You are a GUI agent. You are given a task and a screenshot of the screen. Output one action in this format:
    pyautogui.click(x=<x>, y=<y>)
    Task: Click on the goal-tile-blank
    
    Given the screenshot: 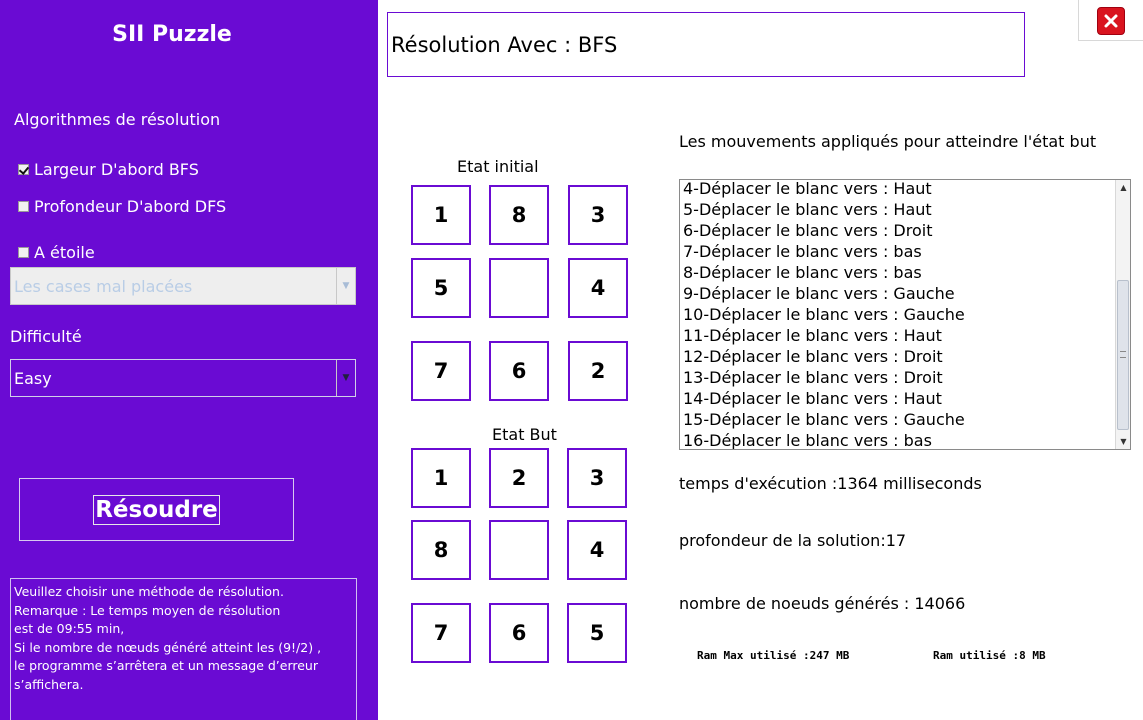 What is the action you would take?
    pyautogui.click(x=519, y=550)
    